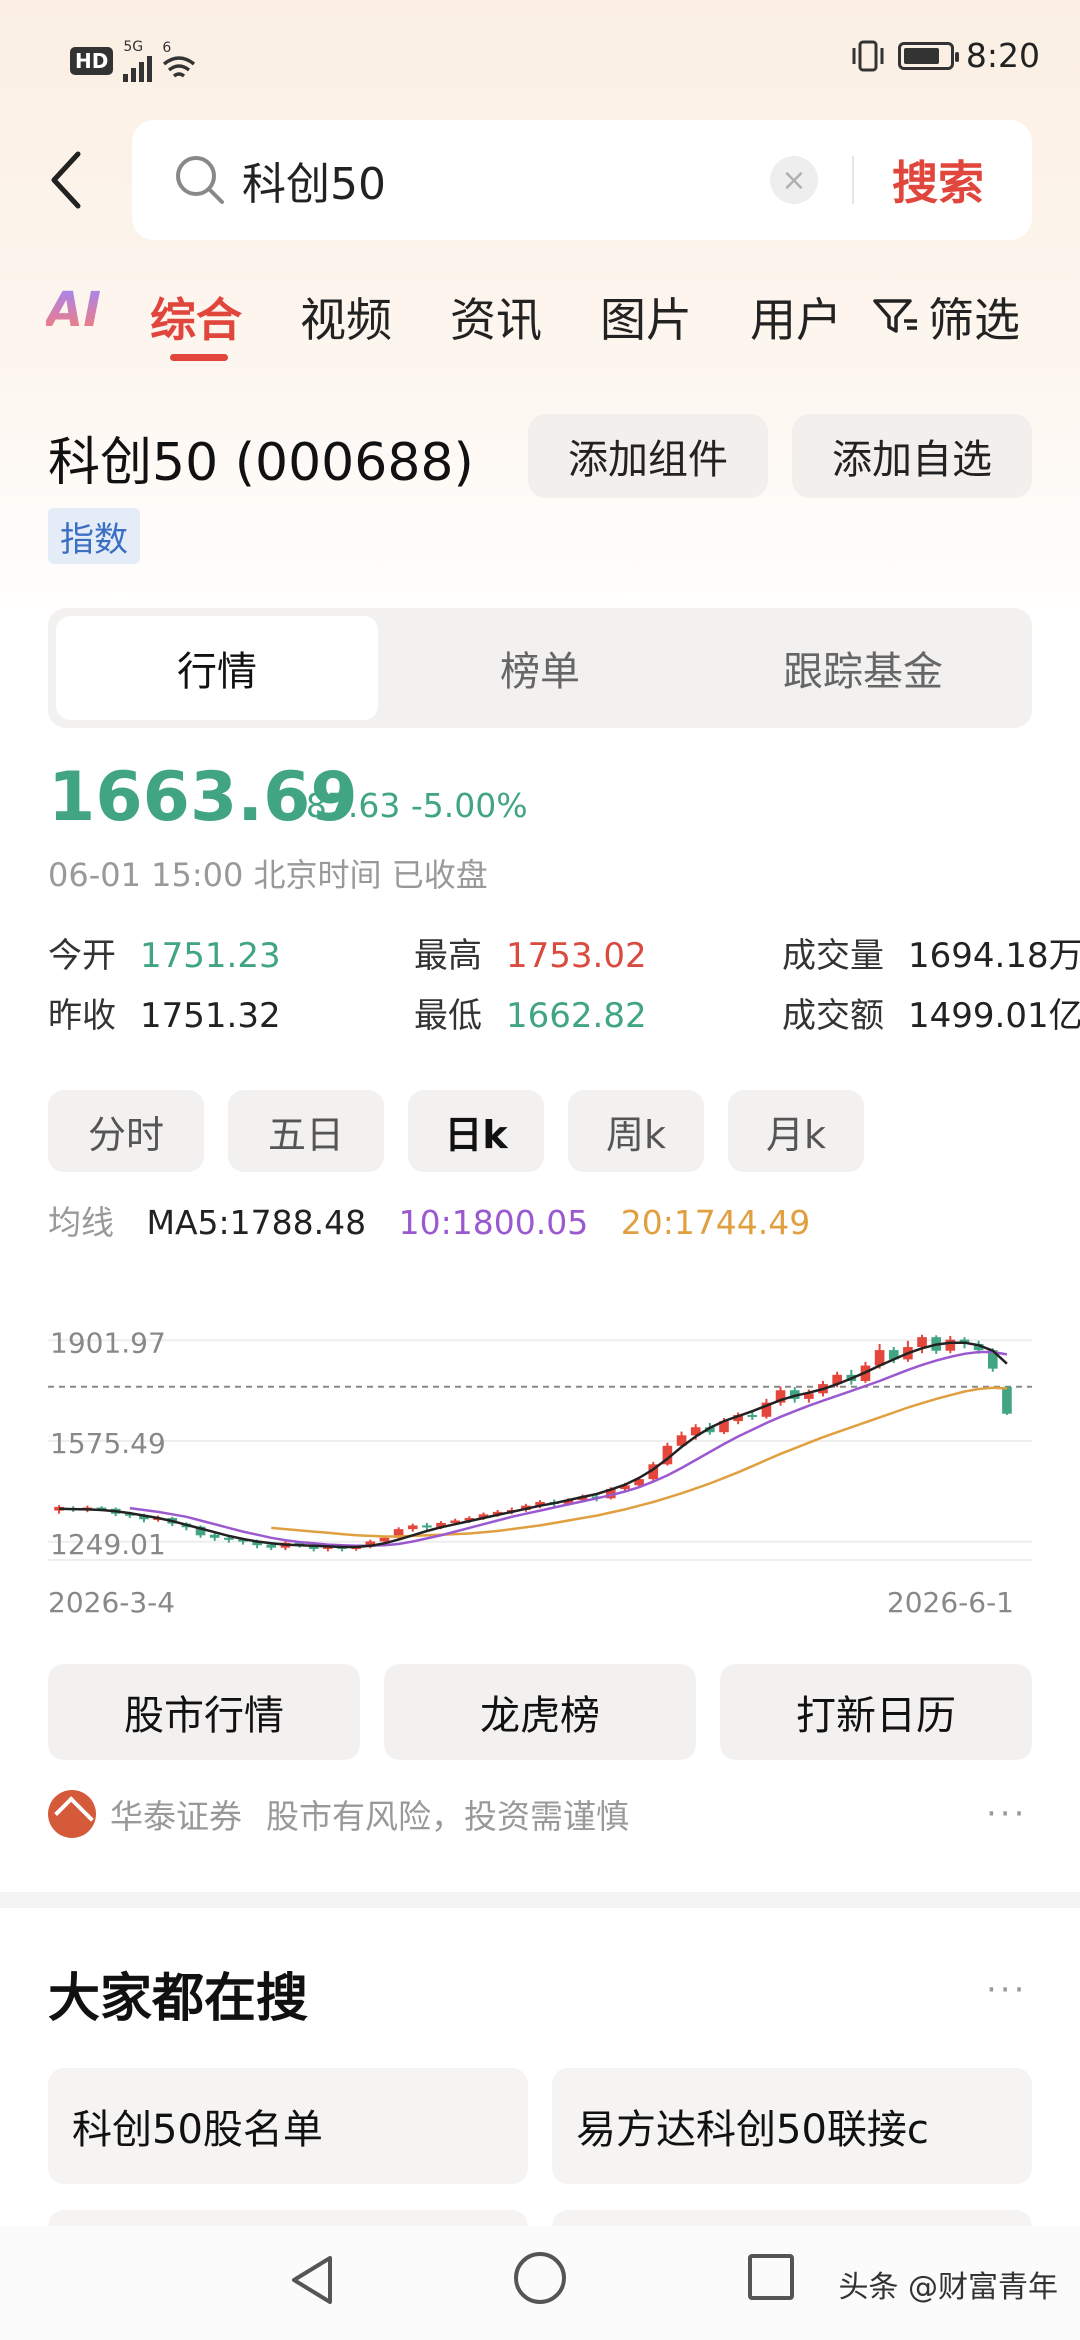  What do you see at coordinates (138, 68) in the screenshot?
I see `signal-bars-icon` at bounding box center [138, 68].